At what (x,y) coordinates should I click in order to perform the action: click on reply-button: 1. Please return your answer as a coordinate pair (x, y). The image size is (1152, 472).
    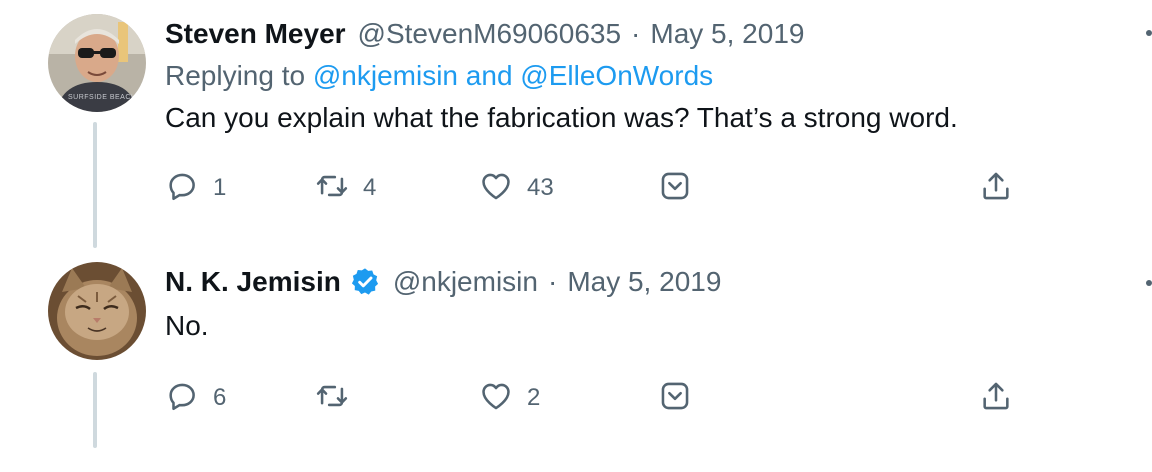
    Looking at the image, I should click on (195, 188).